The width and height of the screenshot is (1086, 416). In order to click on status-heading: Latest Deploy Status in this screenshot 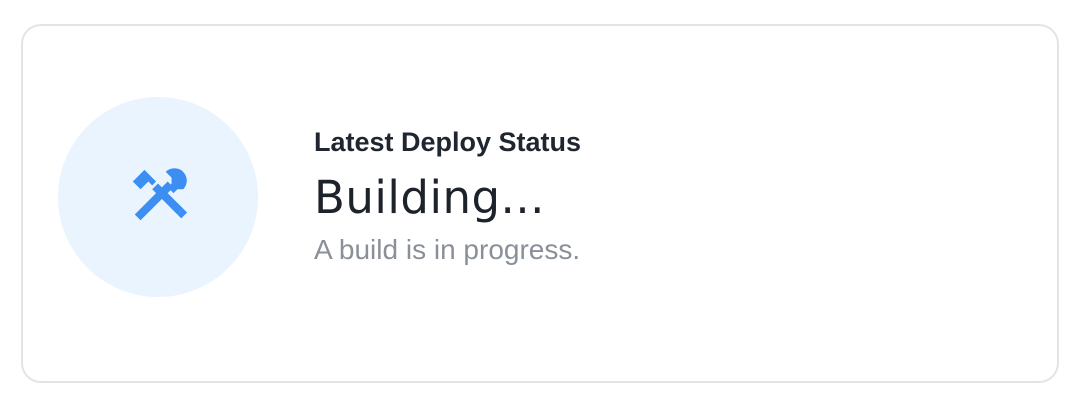, I will do `click(448, 142)`.